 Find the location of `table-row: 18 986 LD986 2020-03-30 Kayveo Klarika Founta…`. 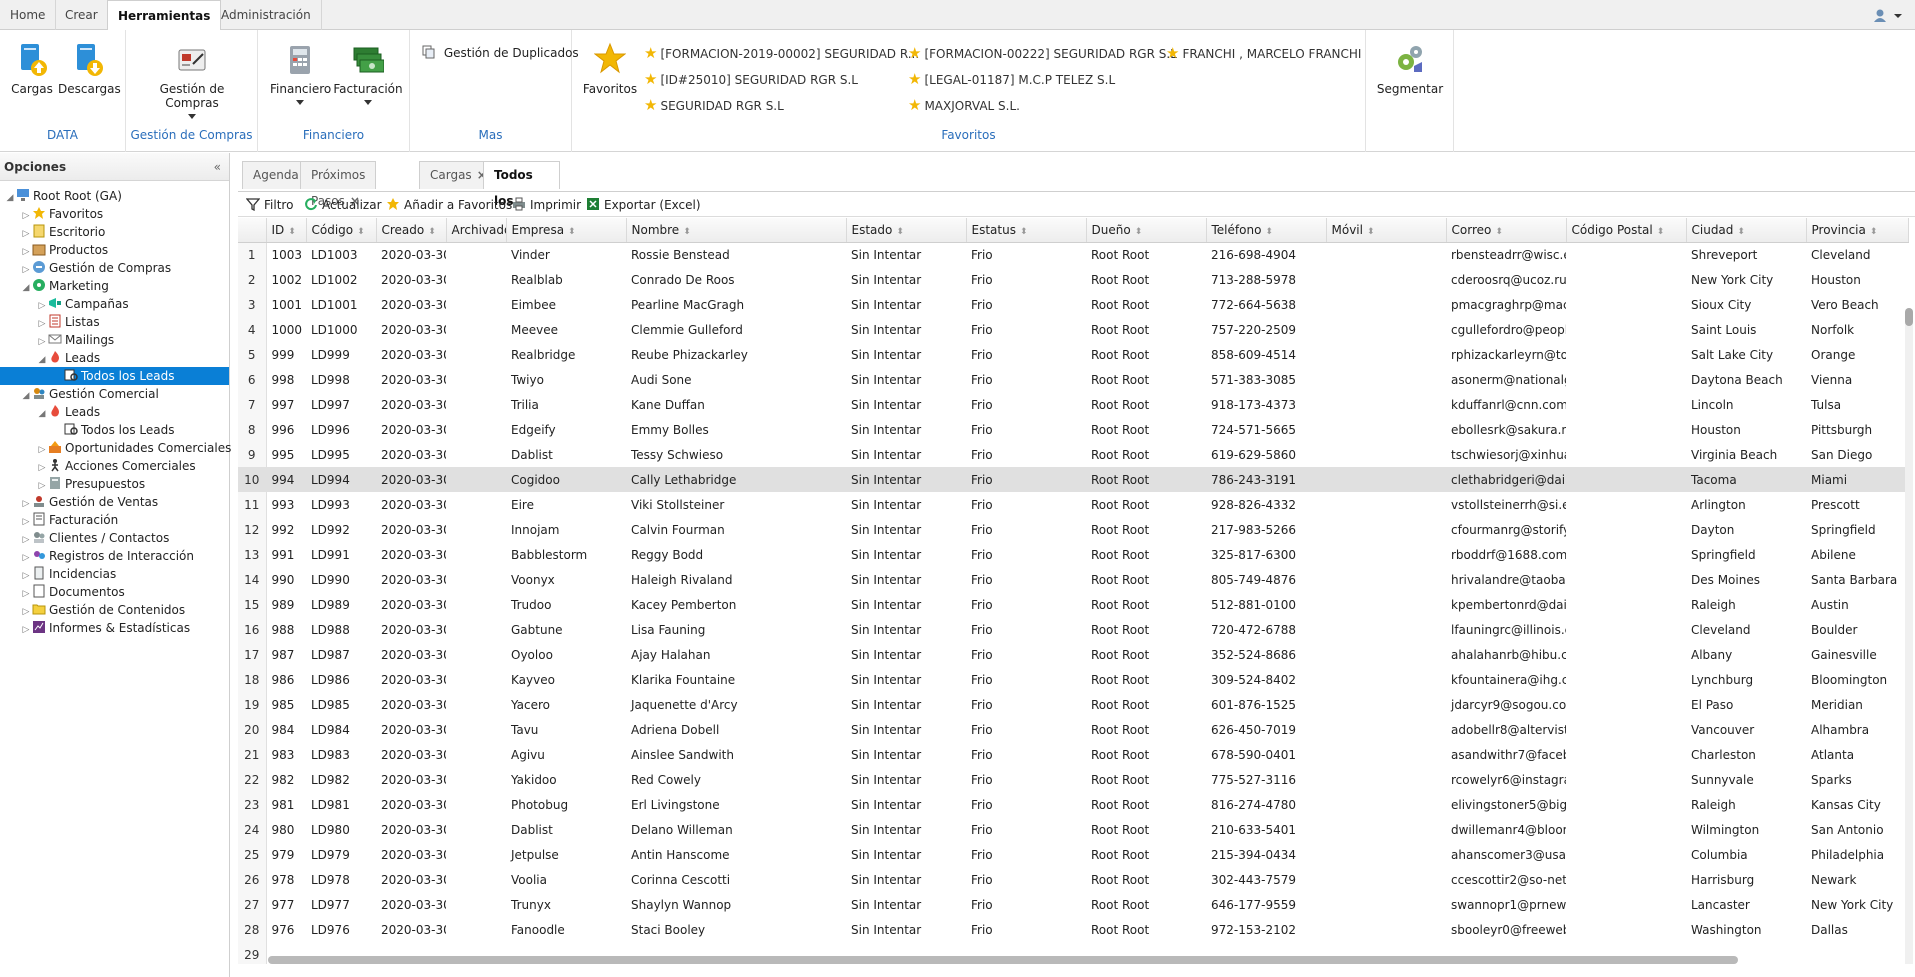

table-row: 18 986 LD986 2020-03-30 Kayveo Klarika Founta… is located at coordinates (1073, 679).